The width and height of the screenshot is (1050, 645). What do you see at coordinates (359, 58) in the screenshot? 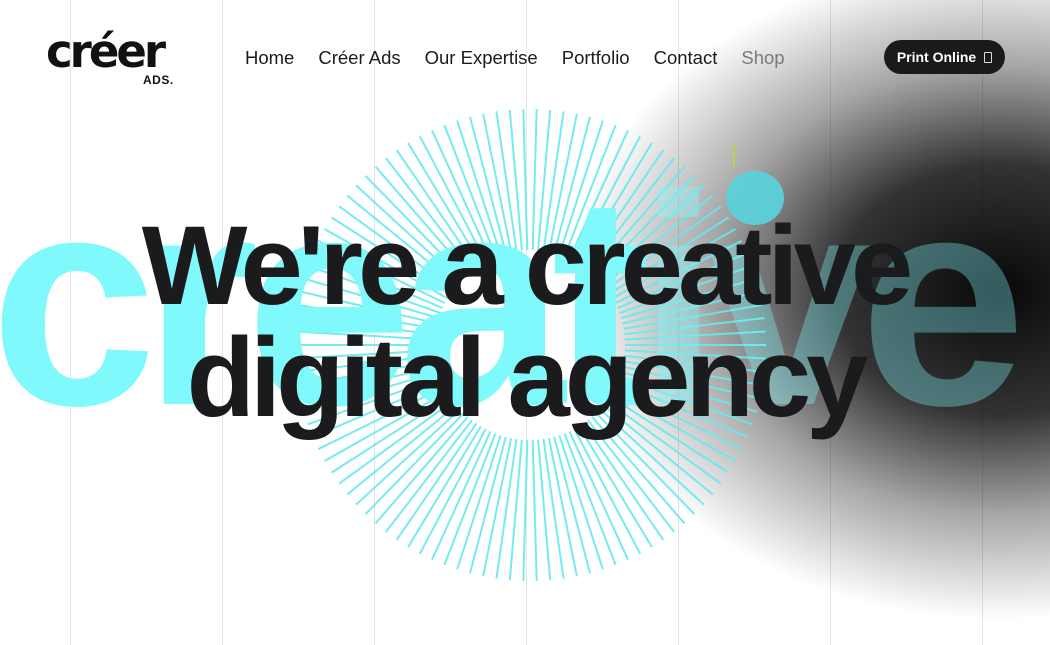
I see `nav-creer-ads: Créer Ads` at bounding box center [359, 58].